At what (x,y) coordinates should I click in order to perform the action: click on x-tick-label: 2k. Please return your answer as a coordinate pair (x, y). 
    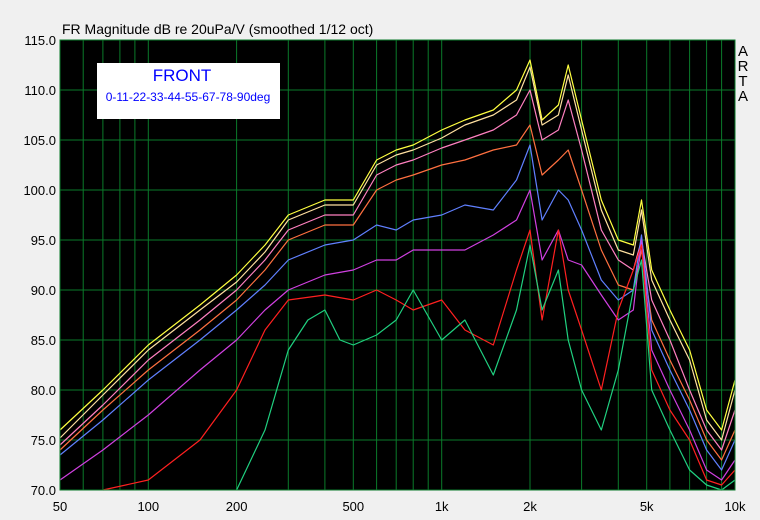
    Looking at the image, I should click on (530, 506).